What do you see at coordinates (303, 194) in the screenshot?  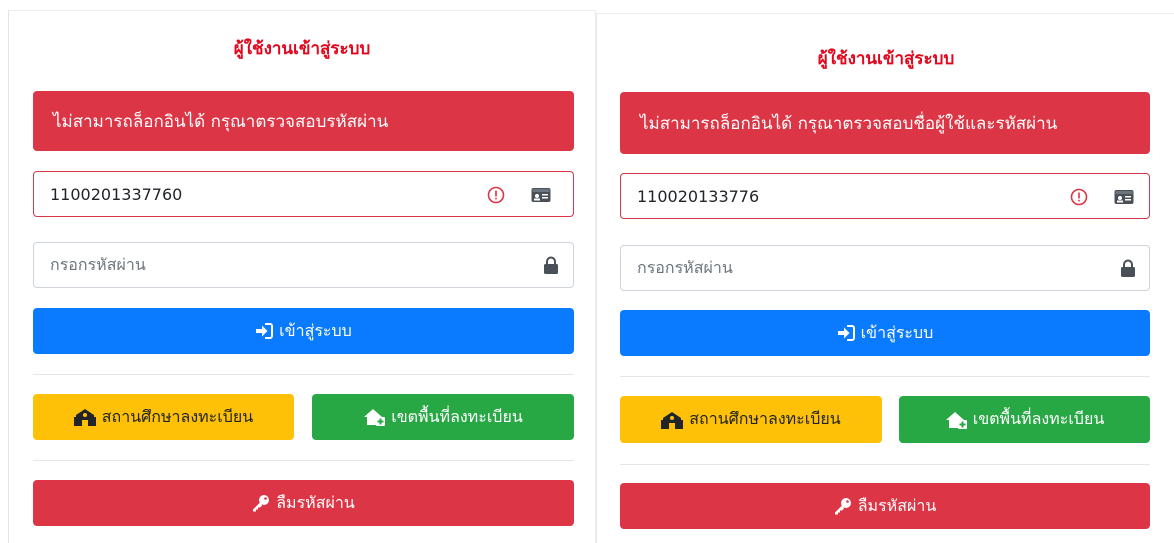 I see `username-field: 1100201337760` at bounding box center [303, 194].